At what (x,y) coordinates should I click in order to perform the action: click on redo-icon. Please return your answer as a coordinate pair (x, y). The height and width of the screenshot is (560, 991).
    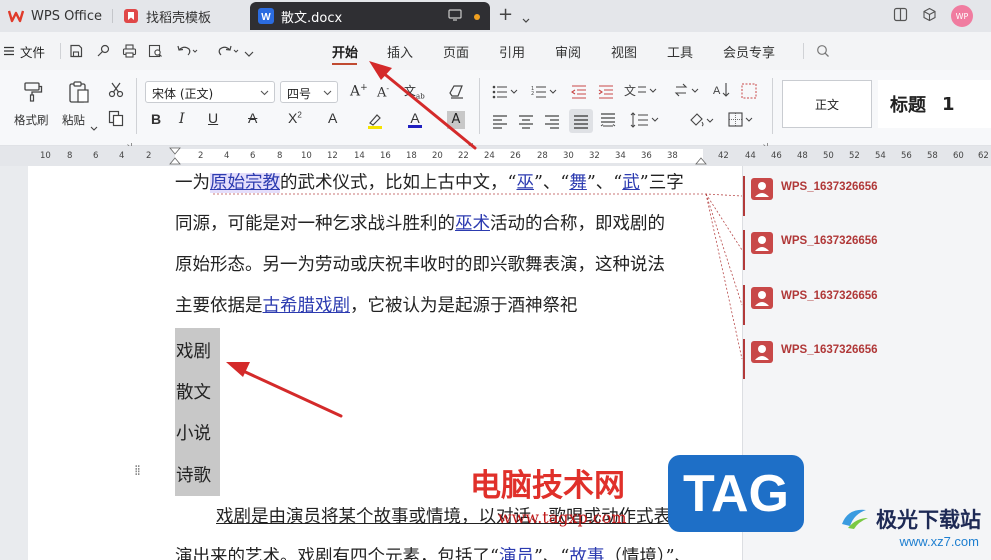
    Looking at the image, I should click on (229, 52).